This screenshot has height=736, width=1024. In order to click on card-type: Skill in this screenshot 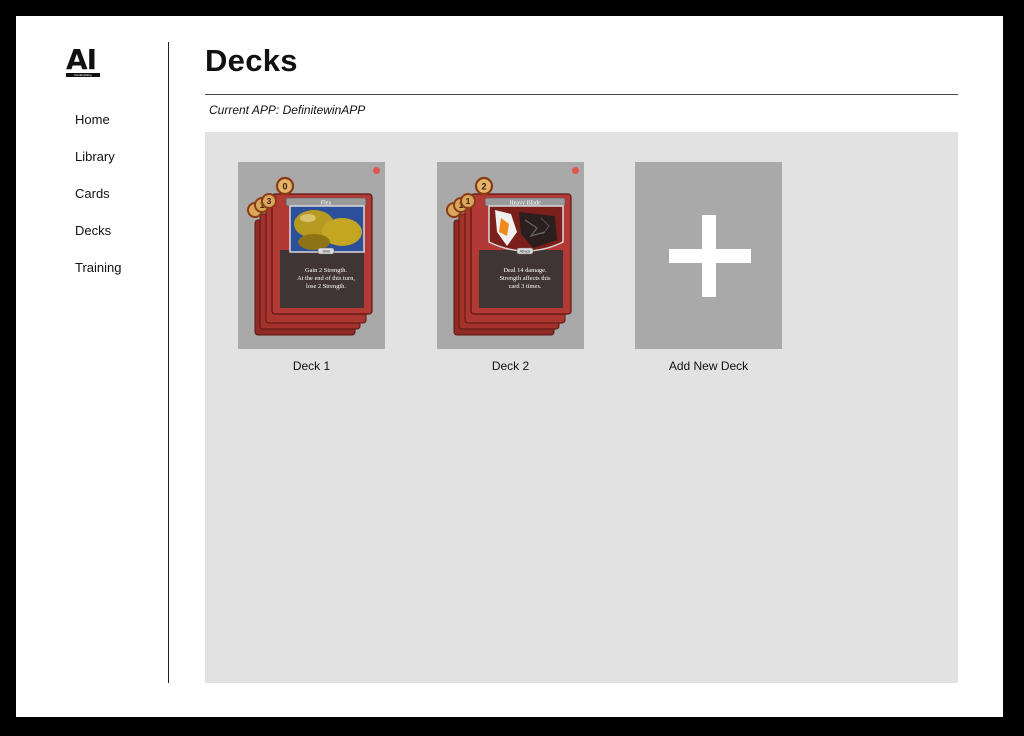, I will do `click(325, 251)`.